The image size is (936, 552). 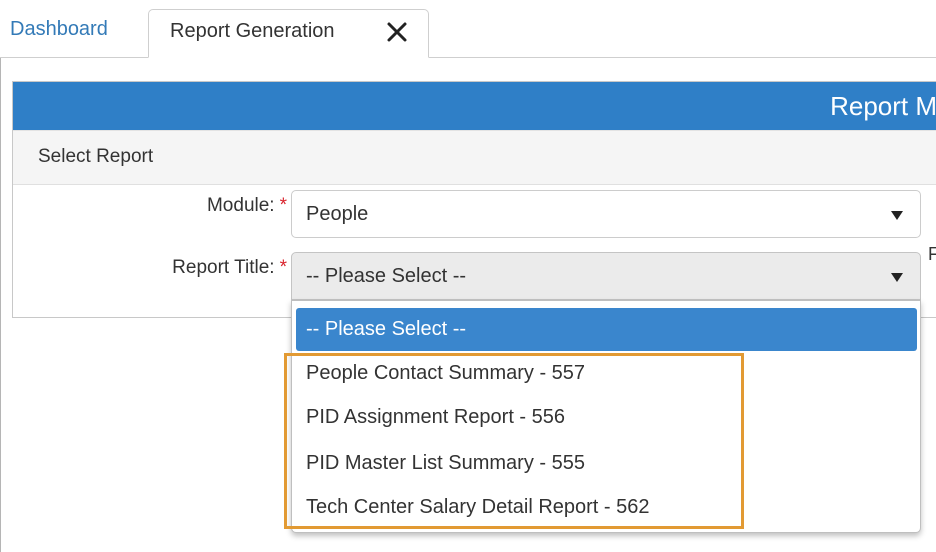 I want to click on tab-bar: Dashboard Report Generation, so click(x=468, y=29).